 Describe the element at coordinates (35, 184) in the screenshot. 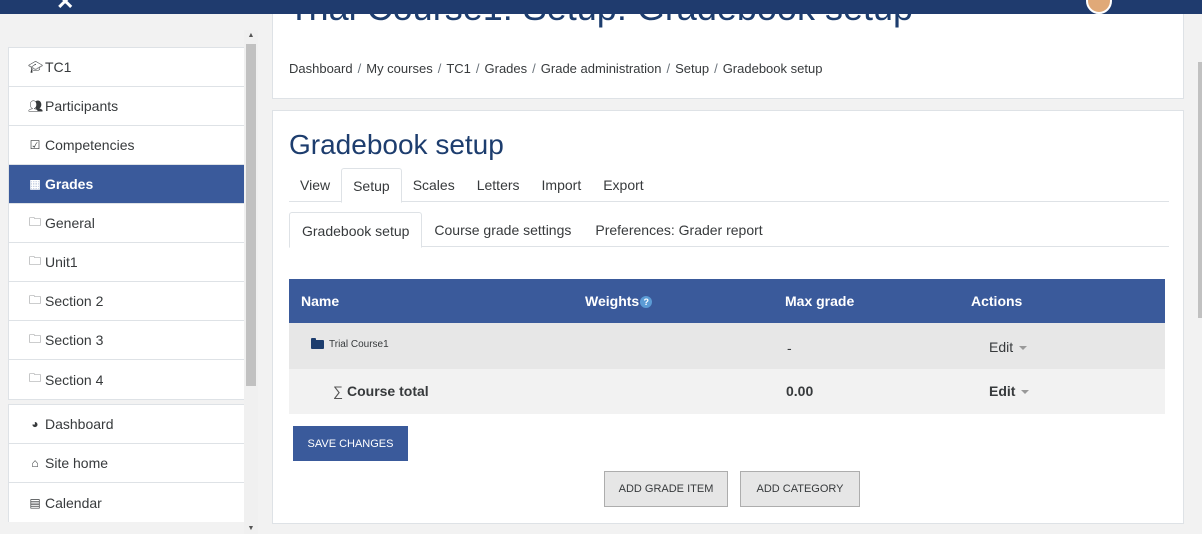

I see `table-icon: ▦` at that location.